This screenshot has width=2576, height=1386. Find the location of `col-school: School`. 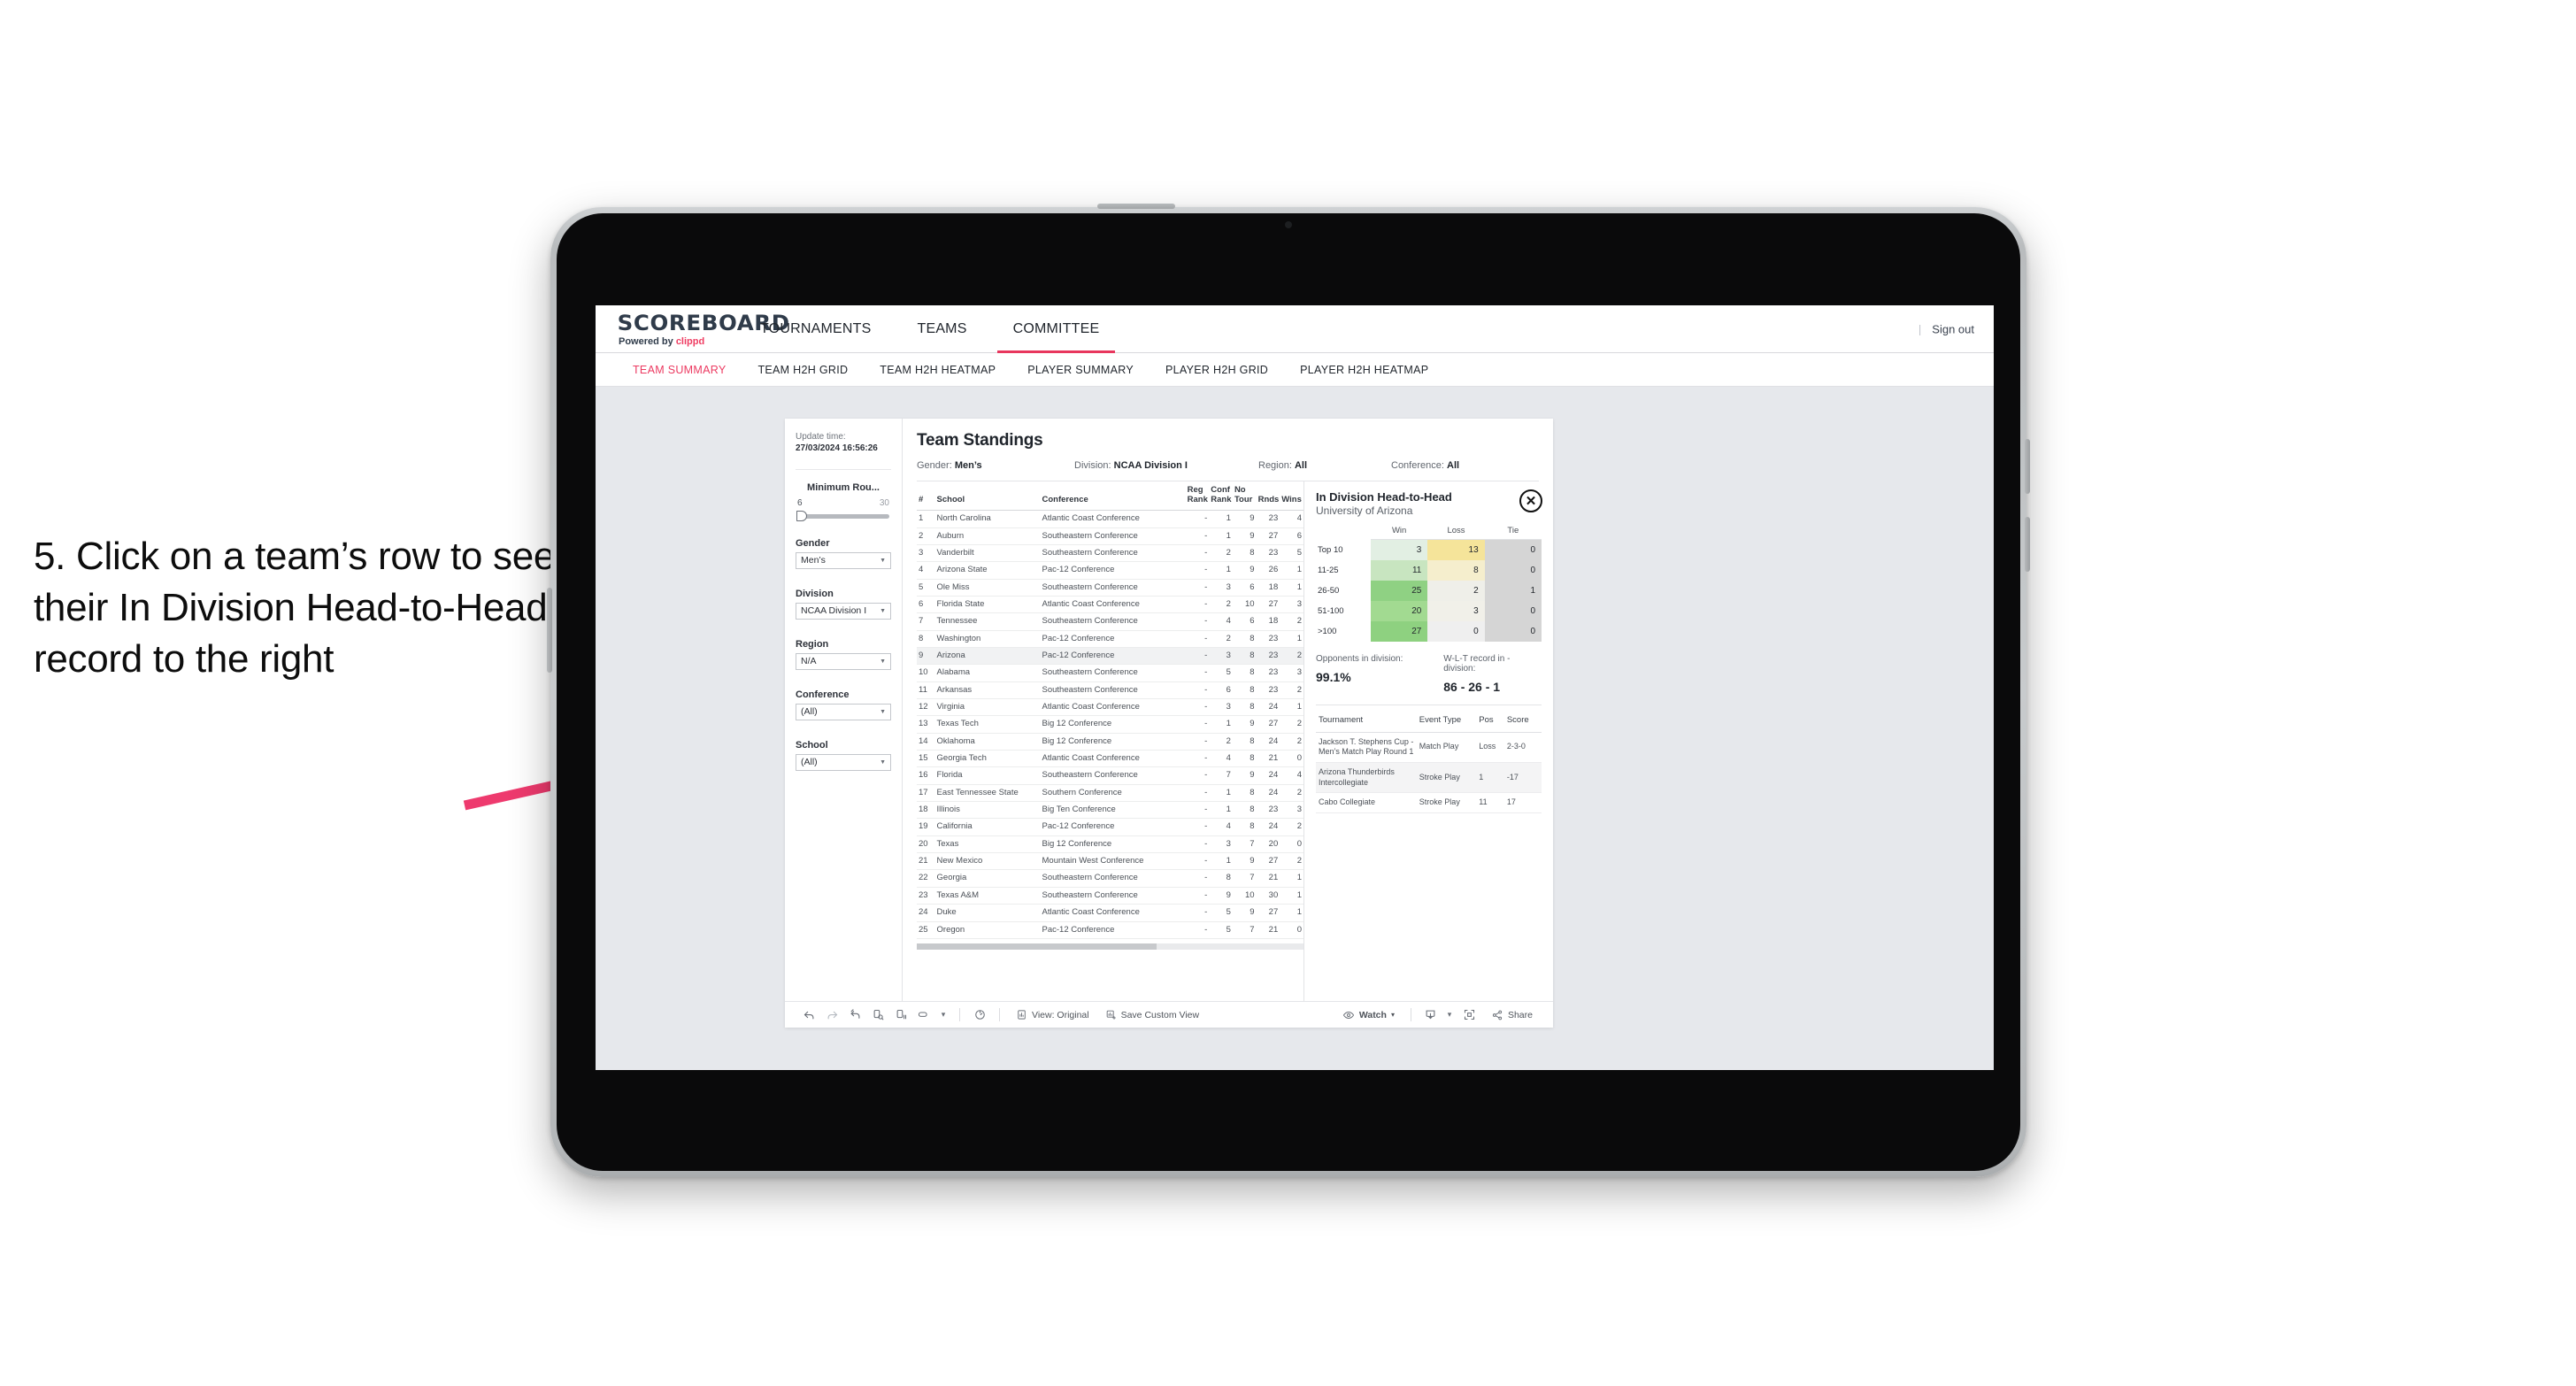

col-school: School is located at coordinates (987, 497).